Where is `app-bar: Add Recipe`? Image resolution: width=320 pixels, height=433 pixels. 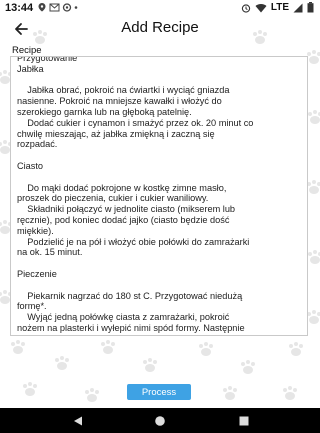
app-bar: Add Recipe is located at coordinates (160, 29).